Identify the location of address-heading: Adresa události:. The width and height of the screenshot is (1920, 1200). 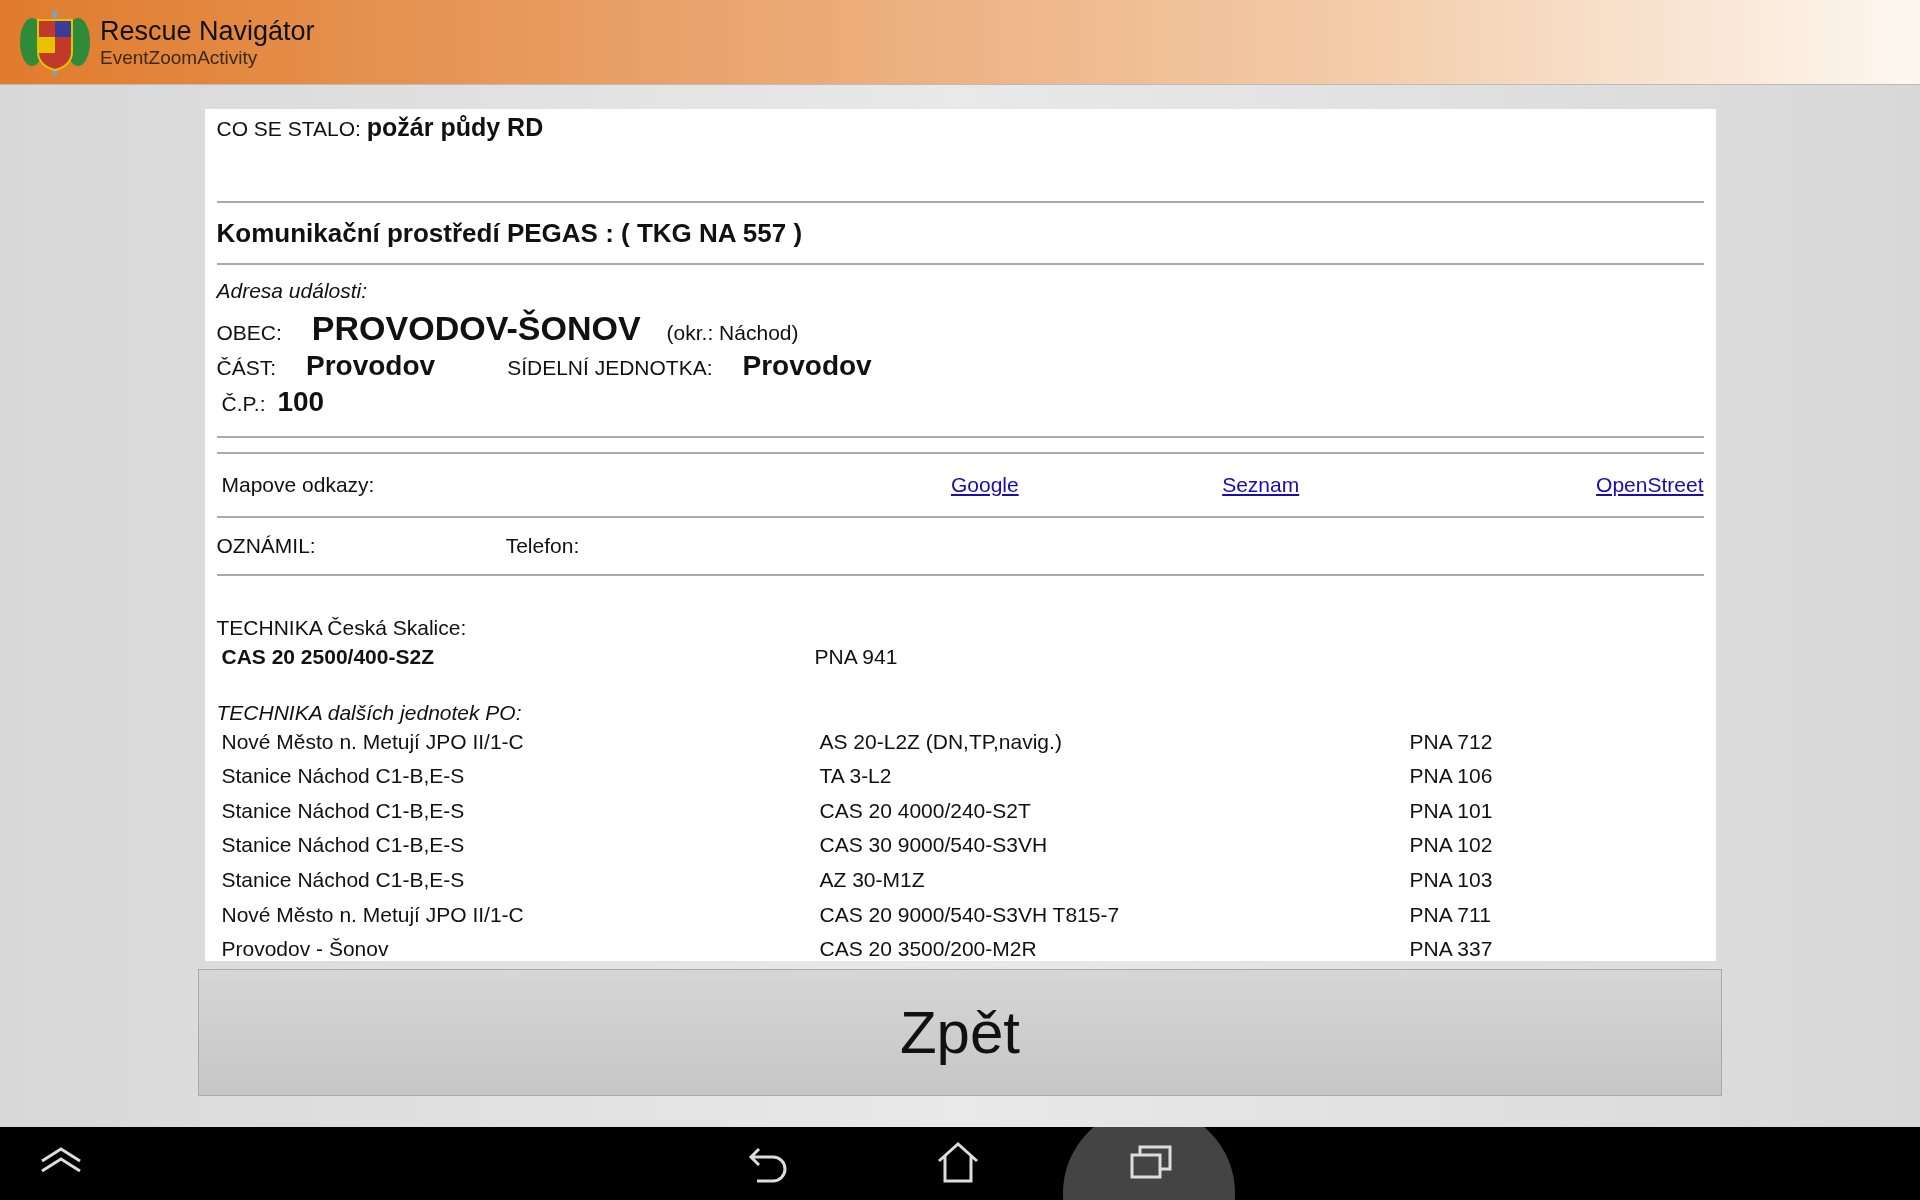
(292, 291).